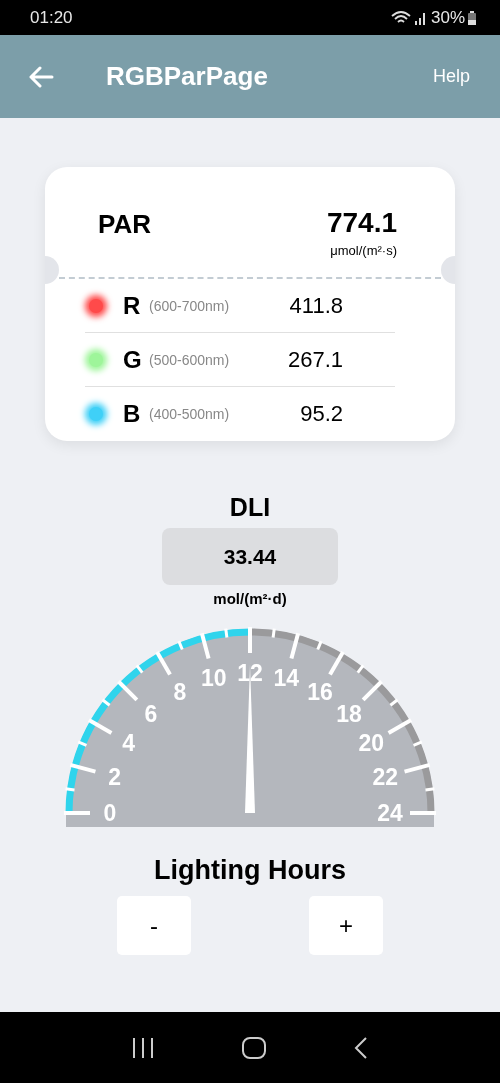 Image resolution: width=500 pixels, height=1083 pixels. Describe the element at coordinates (154, 925) in the screenshot. I see `decrease-button: -` at that location.